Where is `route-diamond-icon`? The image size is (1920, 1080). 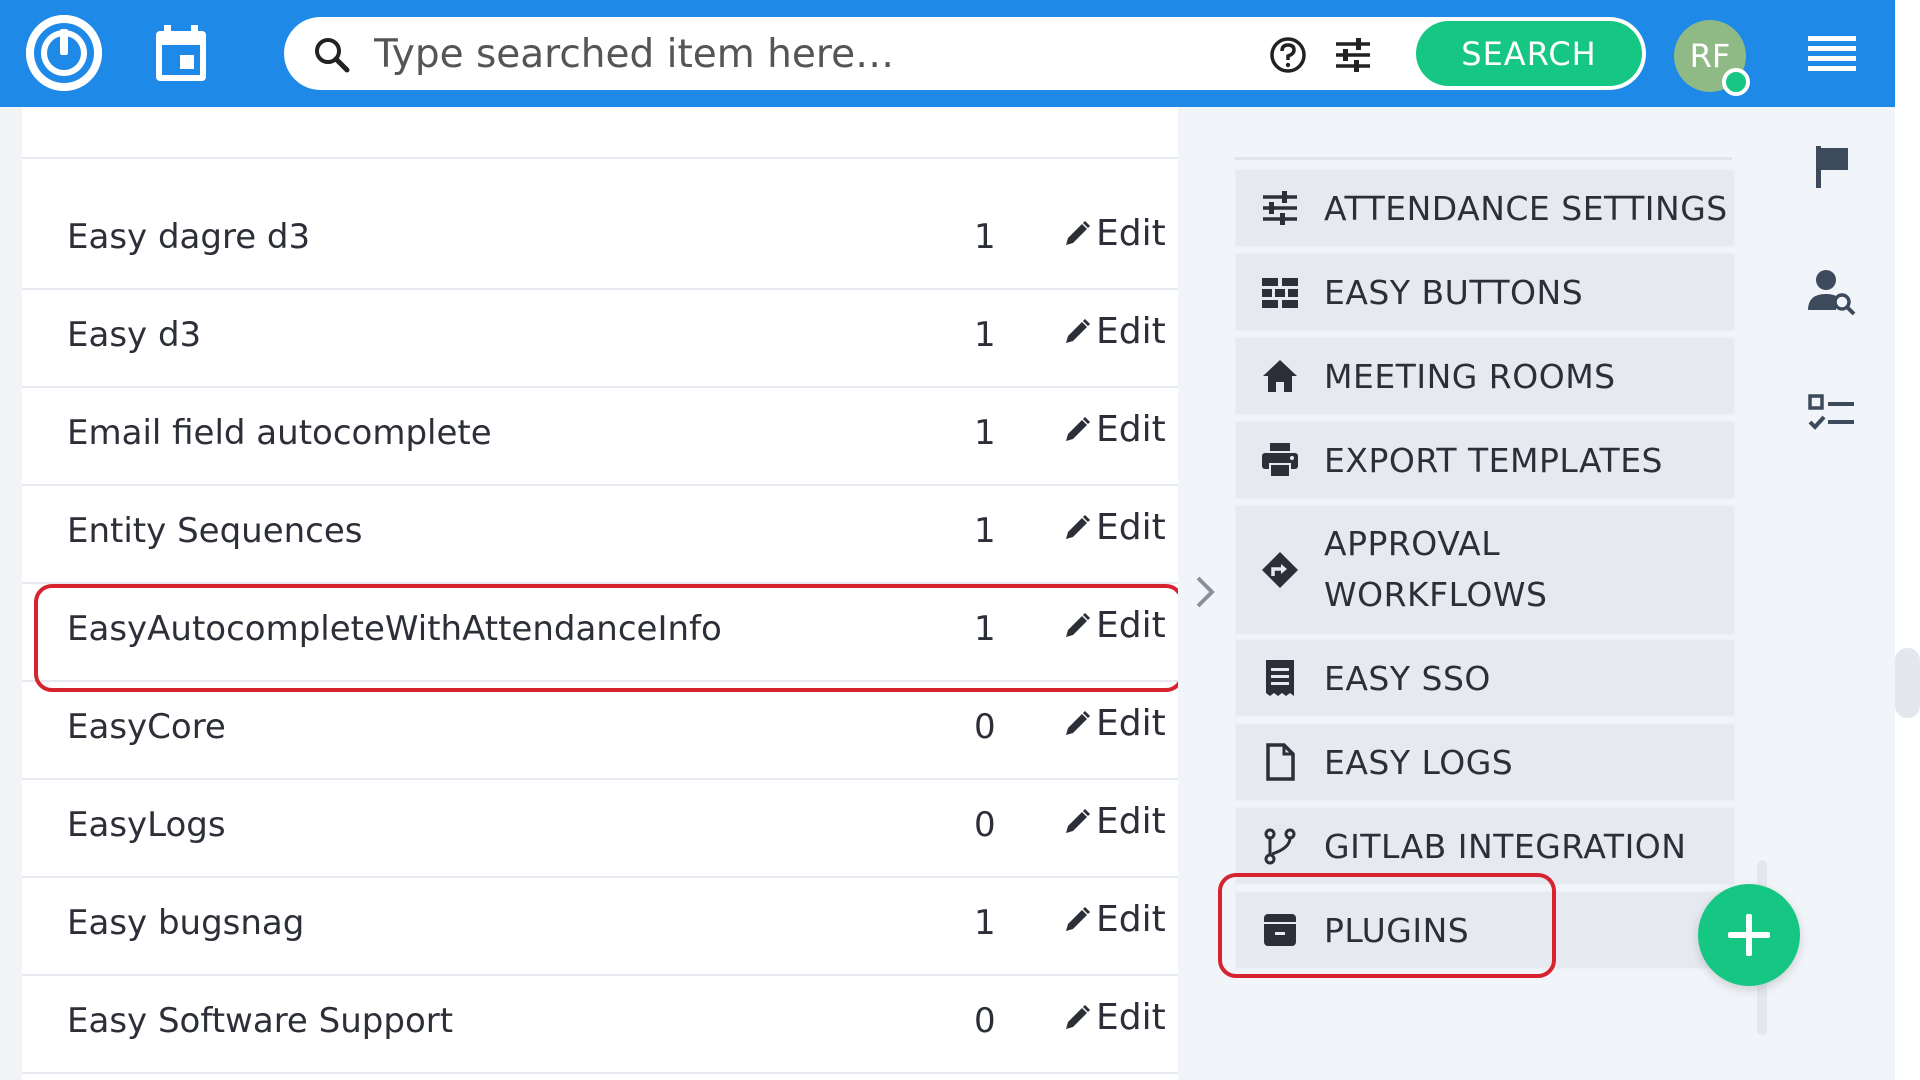 route-diamond-icon is located at coordinates (1280, 570).